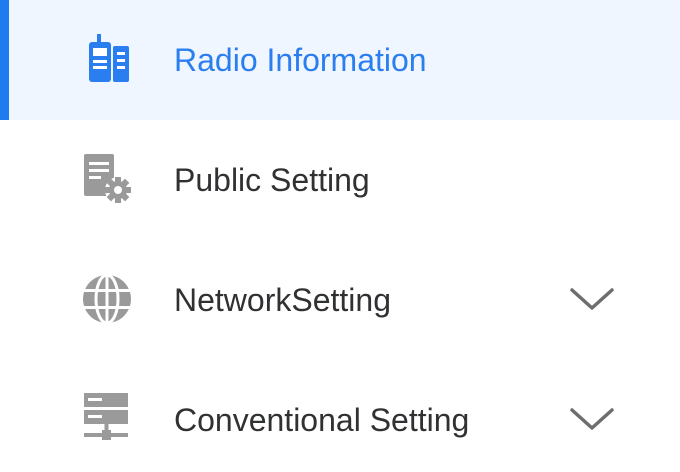 The width and height of the screenshot is (680, 472). What do you see at coordinates (107, 417) in the screenshot?
I see `server-icon` at bounding box center [107, 417].